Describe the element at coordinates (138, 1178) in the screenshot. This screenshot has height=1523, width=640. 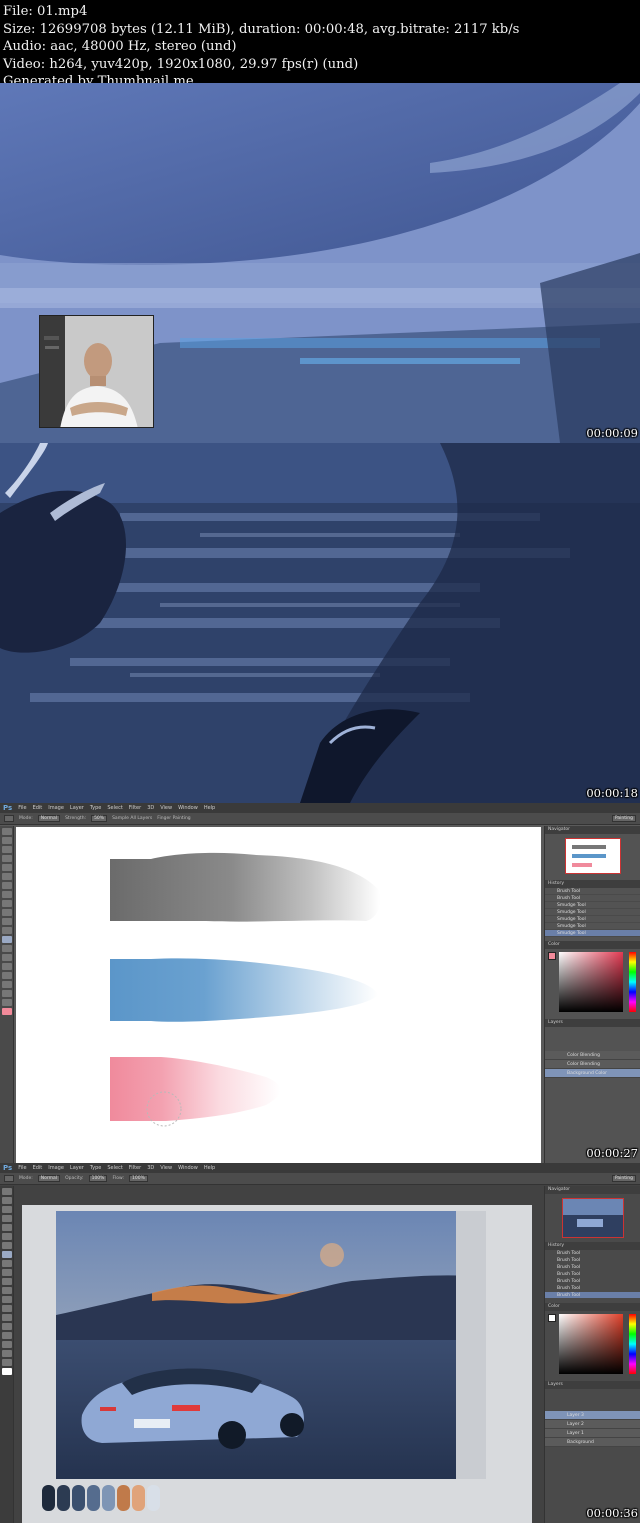
I see `flow-input: 100%` at that location.